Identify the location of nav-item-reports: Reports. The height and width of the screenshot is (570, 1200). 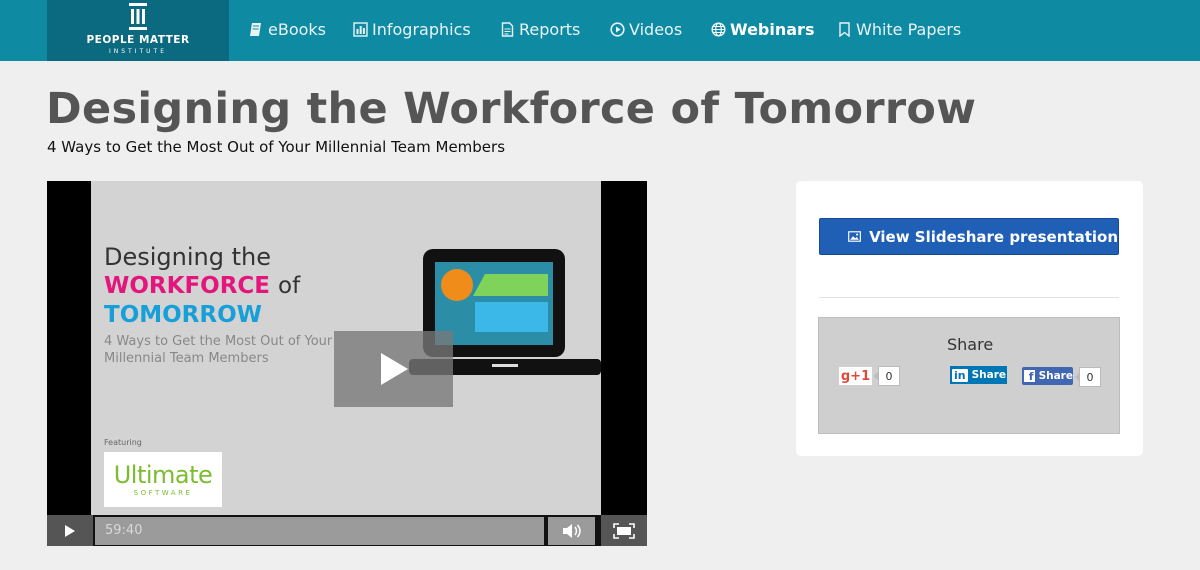
(540, 29).